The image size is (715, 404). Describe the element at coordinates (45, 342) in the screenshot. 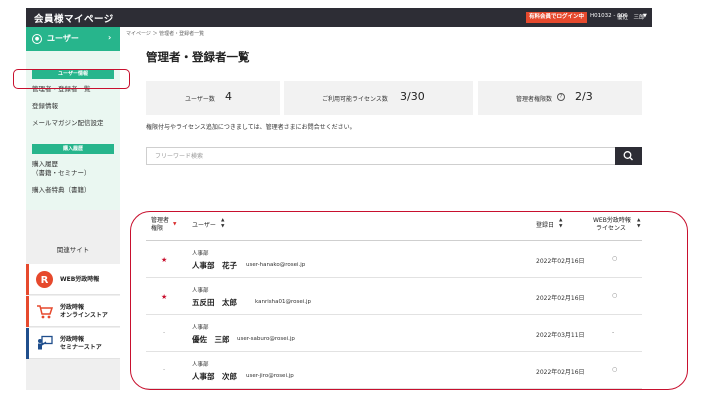

I see `seminar-presenter-icon` at that location.